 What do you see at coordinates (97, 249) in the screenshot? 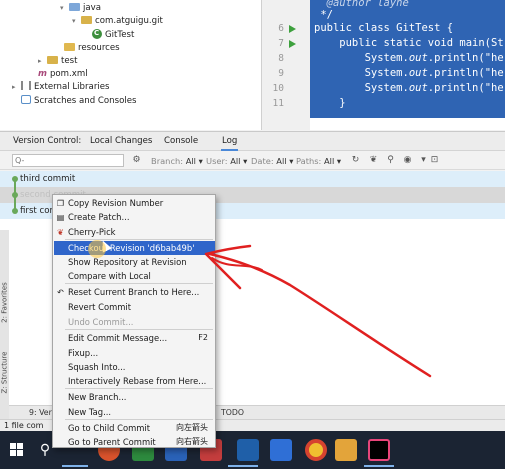
I see `cursor-highlight` at bounding box center [97, 249].